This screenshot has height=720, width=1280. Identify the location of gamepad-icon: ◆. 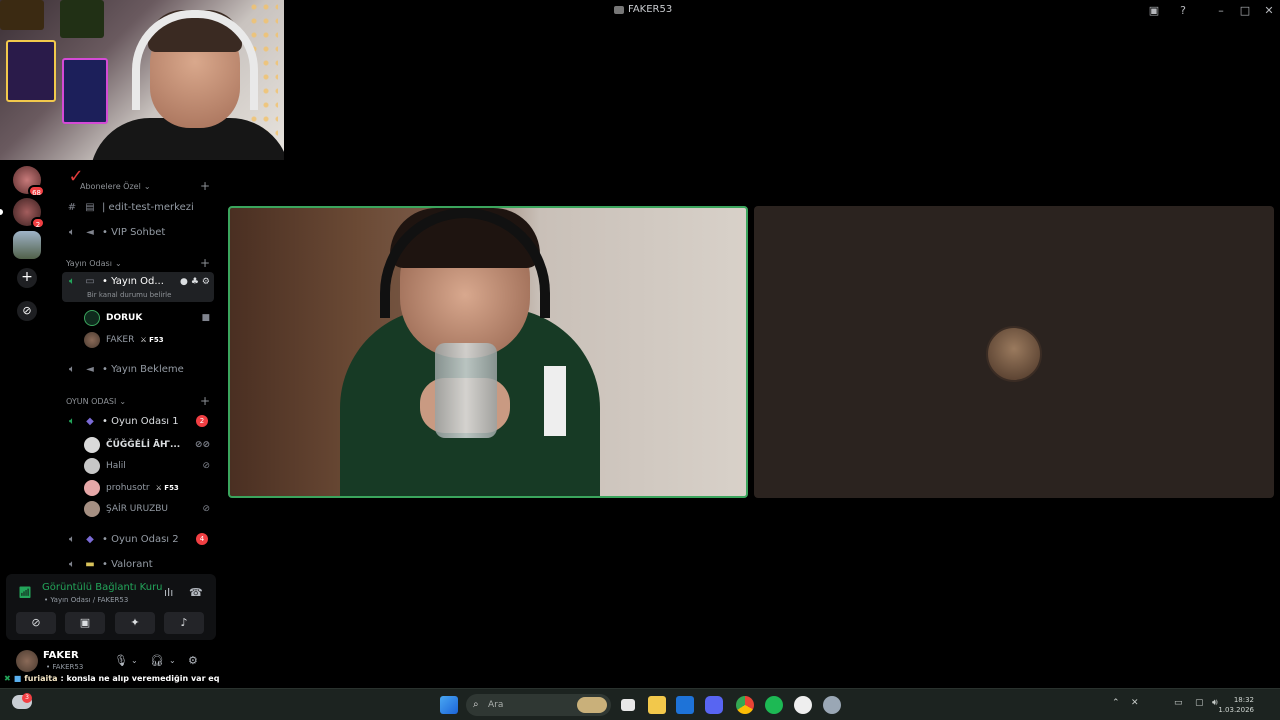
(90, 421).